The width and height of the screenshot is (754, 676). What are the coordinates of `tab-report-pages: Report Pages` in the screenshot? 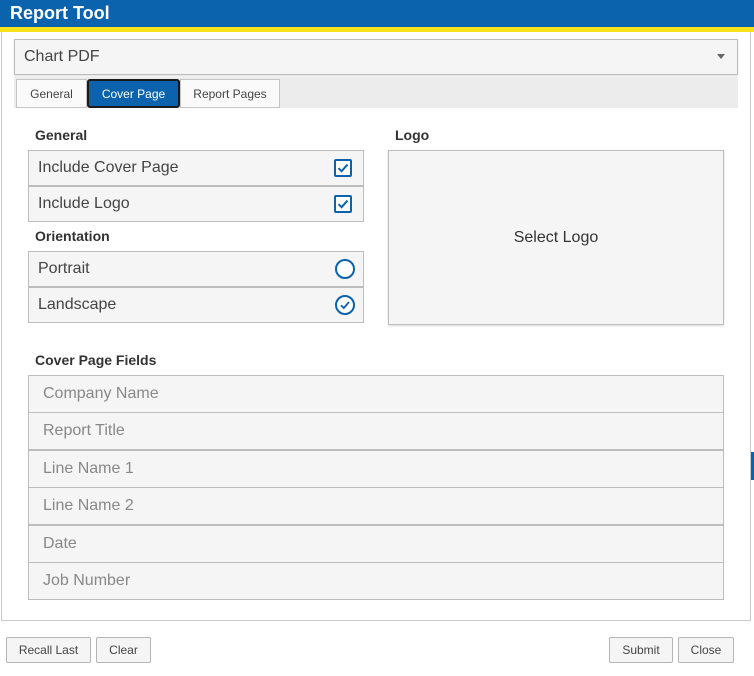 It's located at (230, 93).